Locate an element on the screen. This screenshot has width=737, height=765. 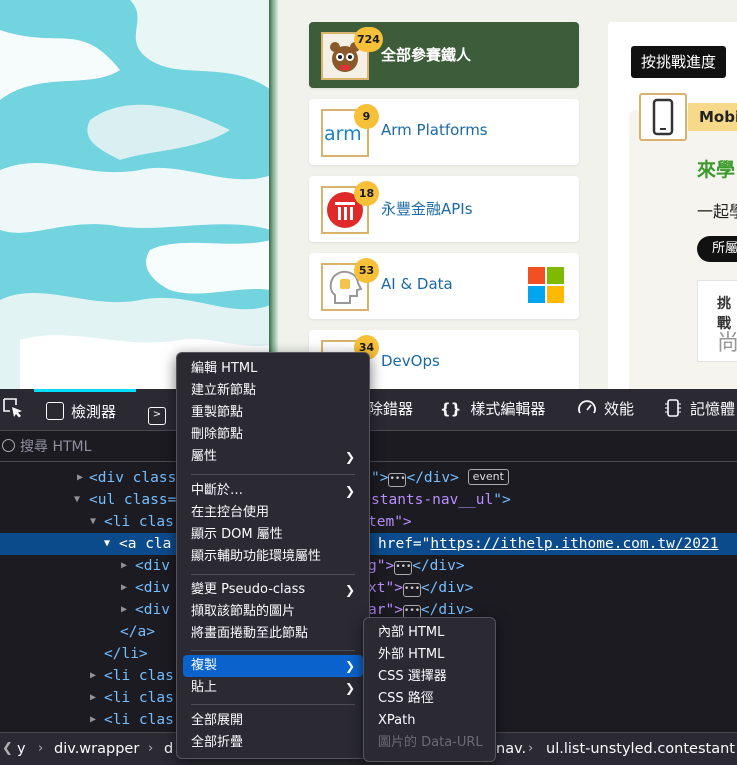
attr-name: href= is located at coordinates (400, 544).